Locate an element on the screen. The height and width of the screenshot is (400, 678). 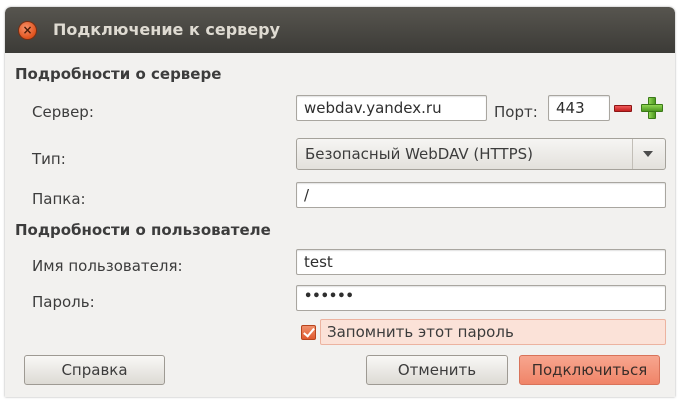
folder-label: Папка: is located at coordinates (59, 199).